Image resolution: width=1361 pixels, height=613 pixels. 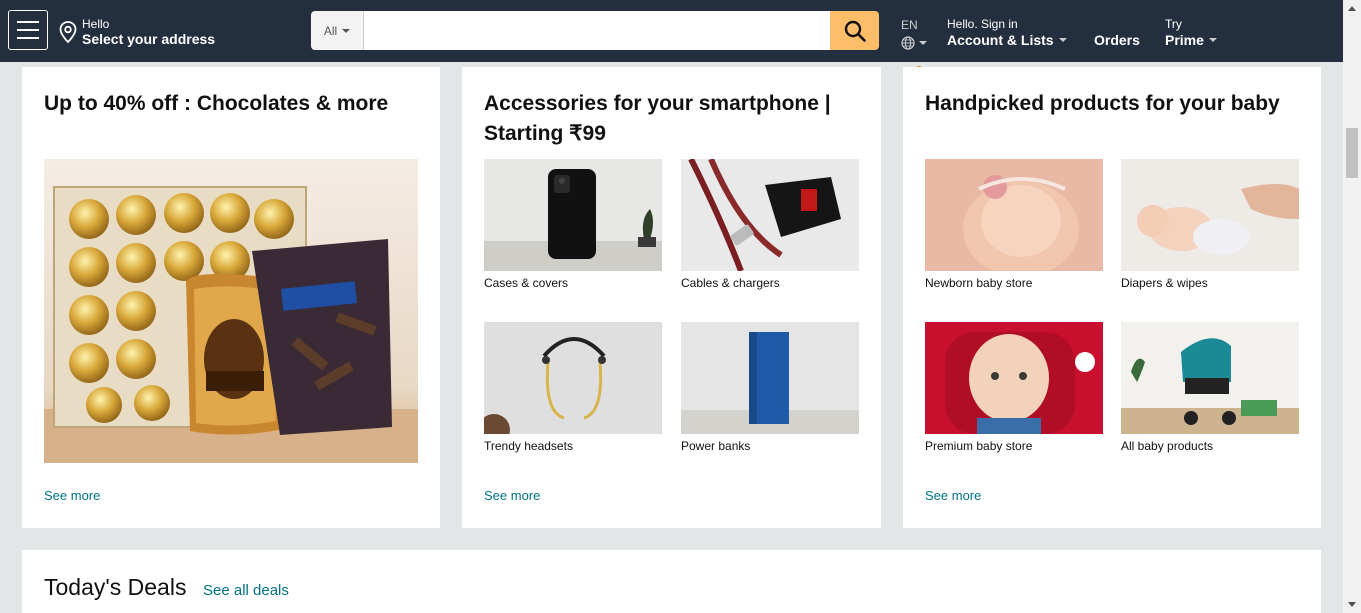 I want to click on tile-diapers-wipes: Diapers & wipes, so click(x=1210, y=224).